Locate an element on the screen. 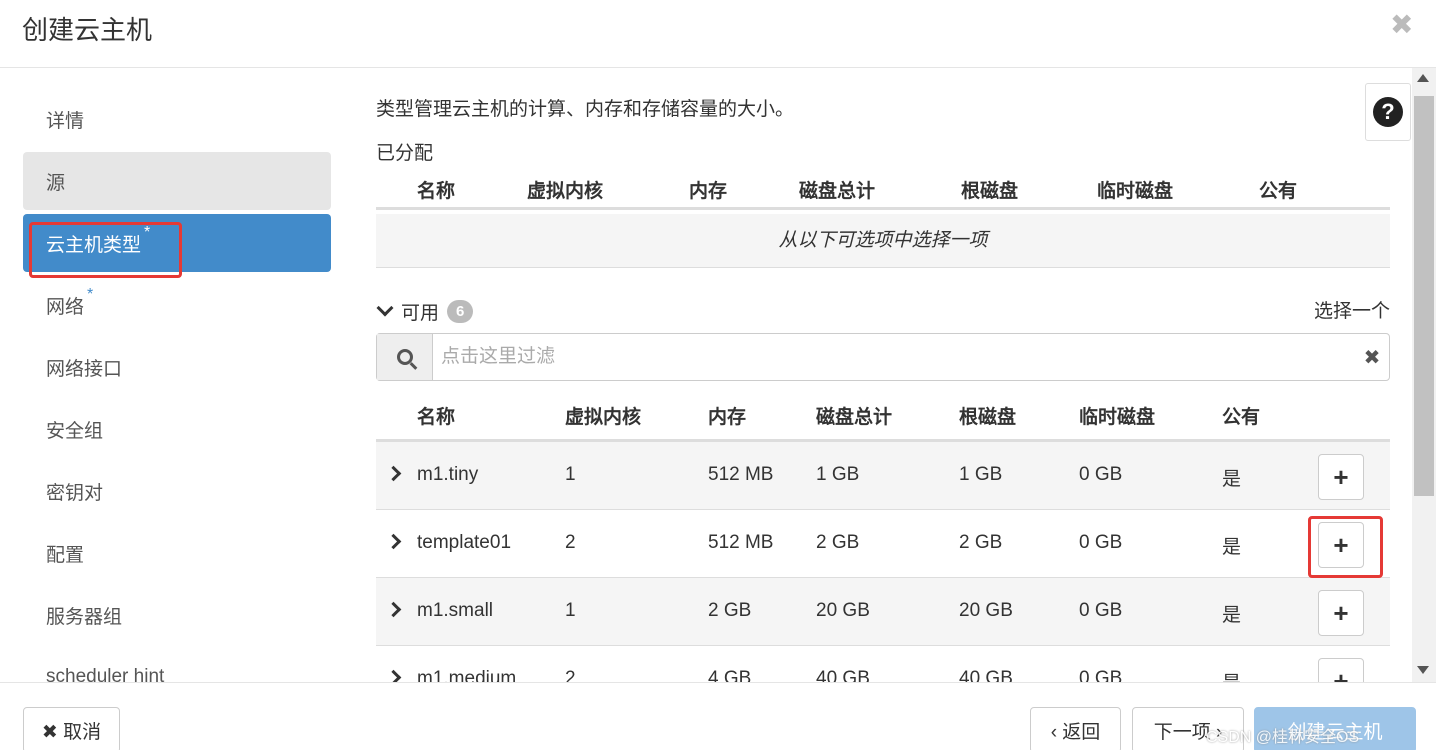 This screenshot has height=750, width=1436. sidebar-item-label: 网络接口 is located at coordinates (84, 369).